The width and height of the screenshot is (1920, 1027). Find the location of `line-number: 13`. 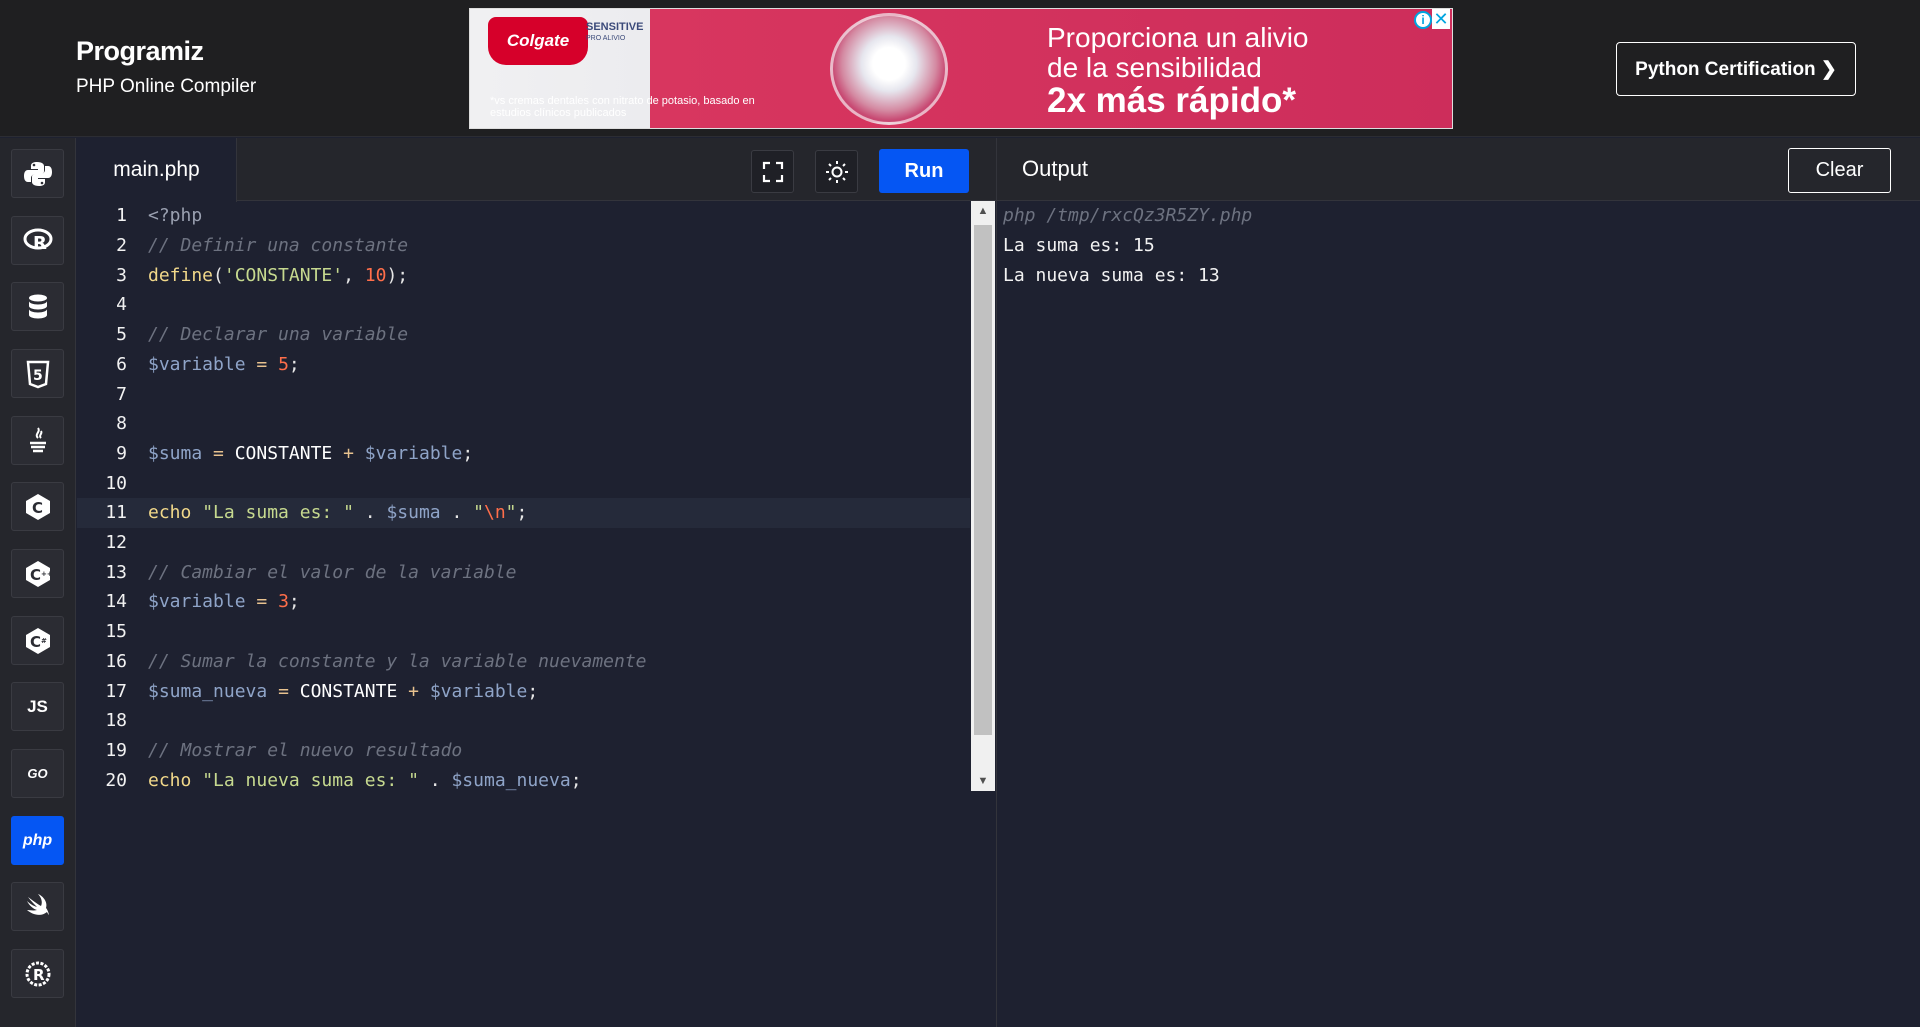

line-number: 13 is located at coordinates (116, 572).